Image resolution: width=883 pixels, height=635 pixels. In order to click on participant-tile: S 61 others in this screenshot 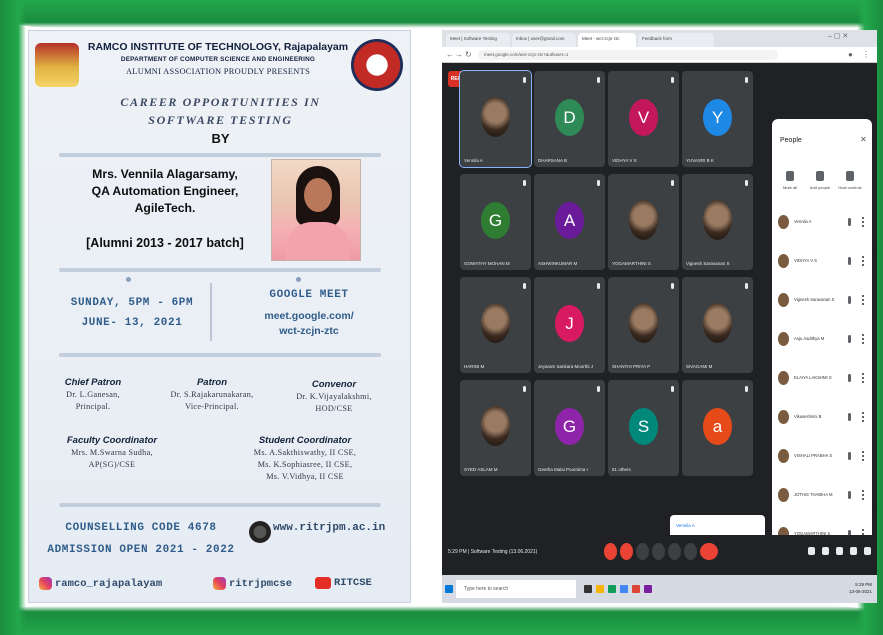, I will do `click(643, 428)`.